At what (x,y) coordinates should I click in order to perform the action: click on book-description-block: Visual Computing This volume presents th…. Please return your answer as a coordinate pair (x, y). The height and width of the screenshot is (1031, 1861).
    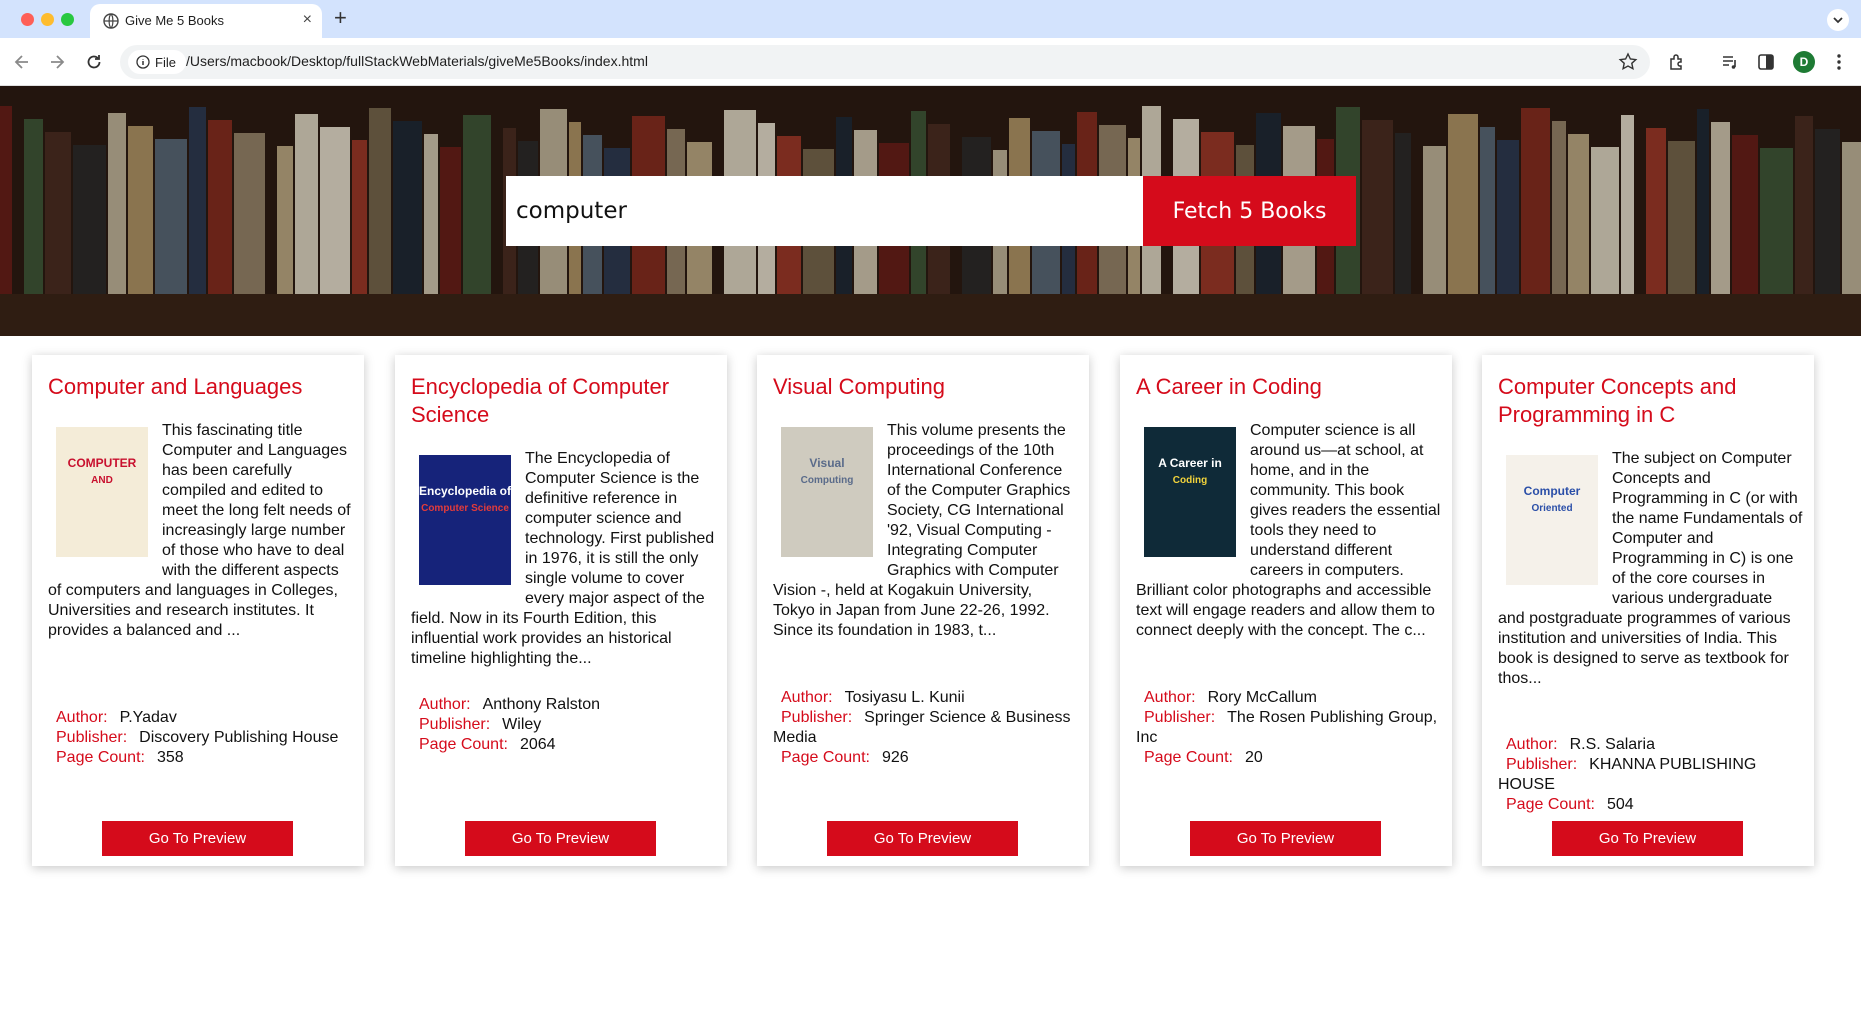
    Looking at the image, I should click on (925, 531).